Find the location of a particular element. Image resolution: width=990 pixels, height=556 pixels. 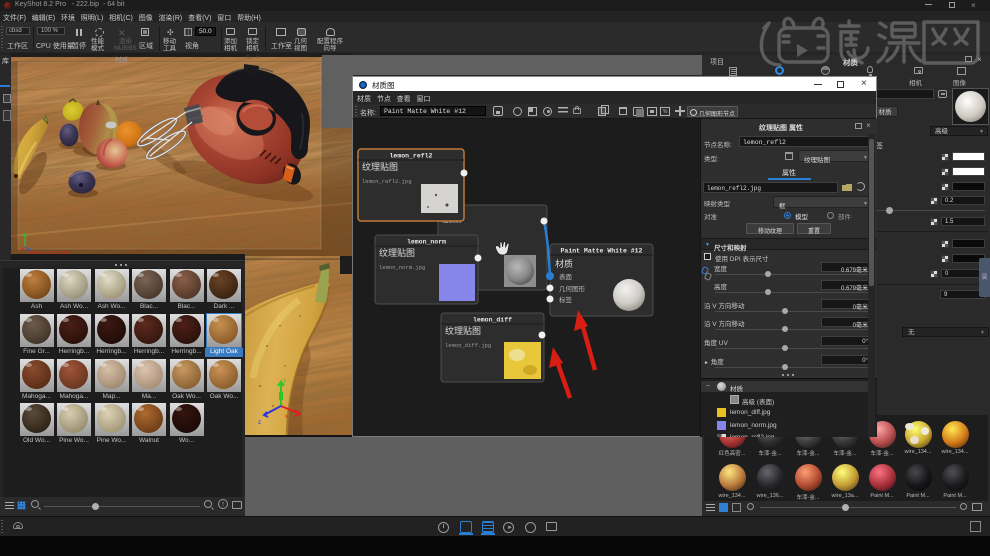

svg-text: lemon_diff is located at coordinates (492, 320).